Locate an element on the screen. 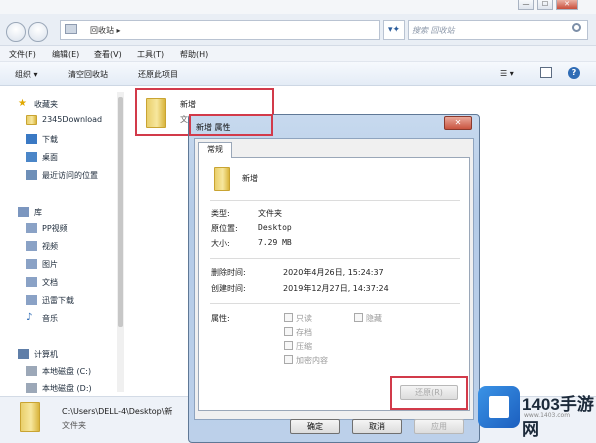 This screenshot has height=443, width=596. encrypt-label: 加密内容 is located at coordinates (312, 360).